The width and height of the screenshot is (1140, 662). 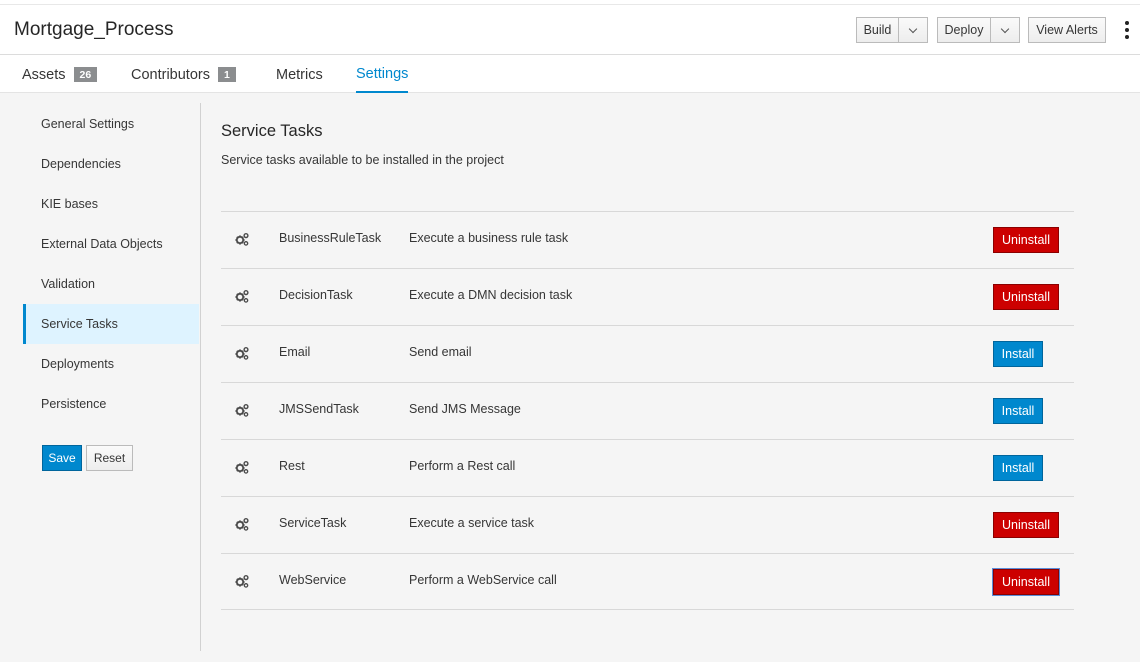 I want to click on tab-label: Metrics, so click(x=299, y=74).